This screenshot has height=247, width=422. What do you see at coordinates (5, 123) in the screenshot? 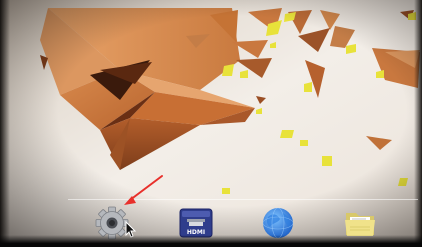
I see `screen-bezel-left` at bounding box center [5, 123].